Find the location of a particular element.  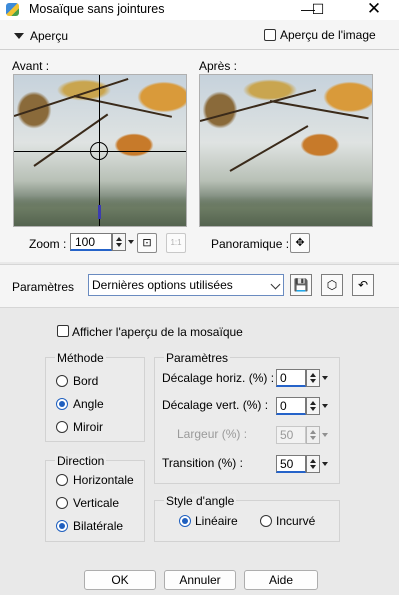

width-spinner is located at coordinates (313, 435).